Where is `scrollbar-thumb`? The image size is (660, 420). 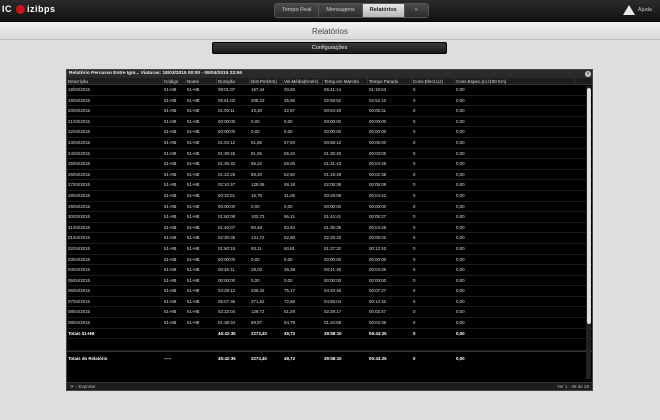 scrollbar-thumb is located at coordinates (588, 206).